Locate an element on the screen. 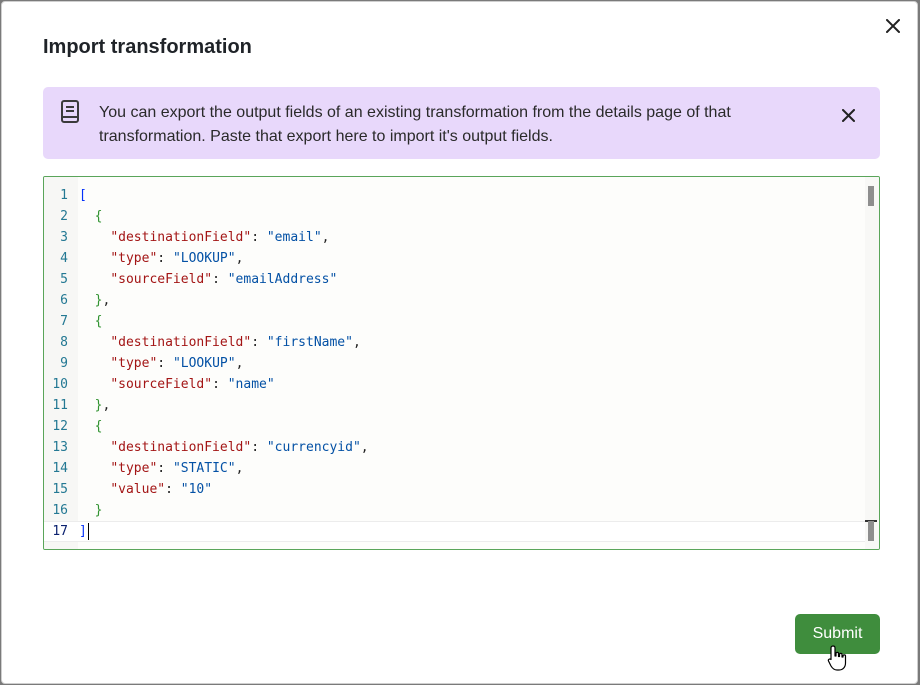  line-number: 10 is located at coordinates (60, 384).